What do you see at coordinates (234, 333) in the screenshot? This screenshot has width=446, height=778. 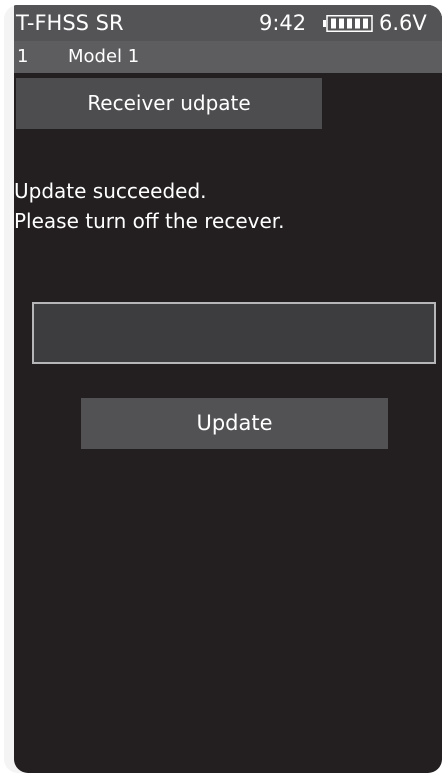 I see `progress-bar` at bounding box center [234, 333].